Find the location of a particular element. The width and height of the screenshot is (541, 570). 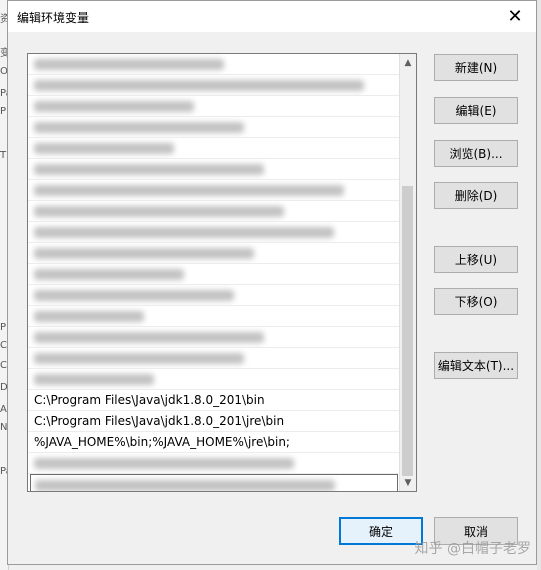

move-down-button: 下移(O) is located at coordinates (476, 301).